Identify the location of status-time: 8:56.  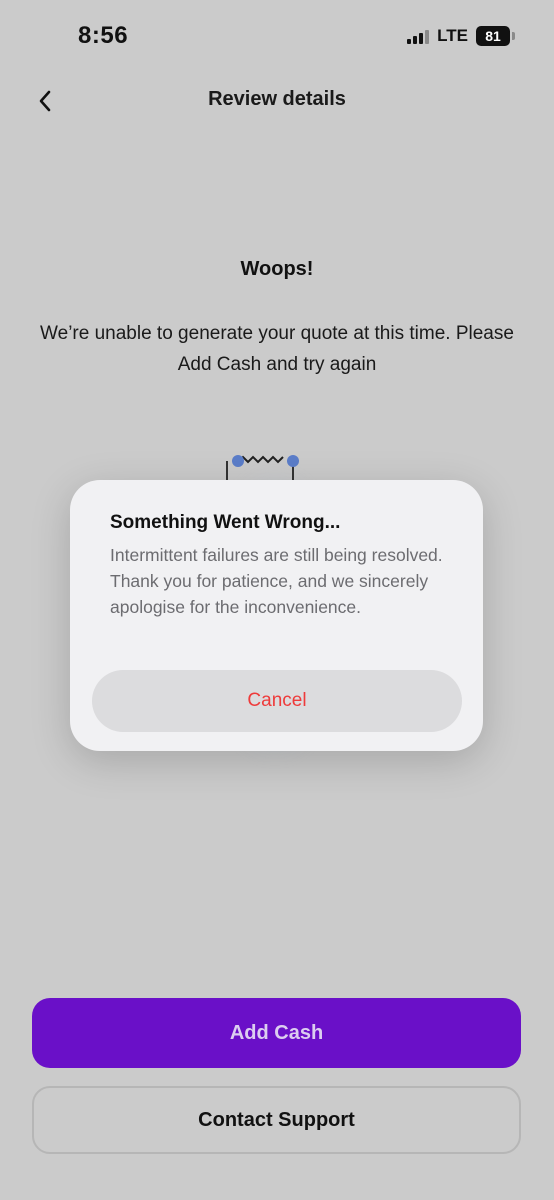
(103, 35).